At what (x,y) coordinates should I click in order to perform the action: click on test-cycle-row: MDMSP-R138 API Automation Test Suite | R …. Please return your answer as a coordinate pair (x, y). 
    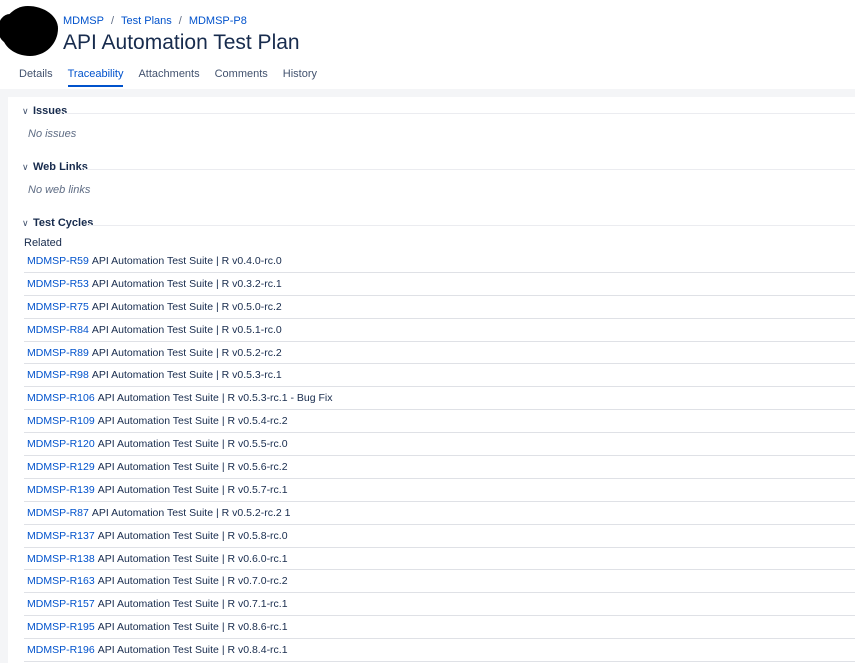
    Looking at the image, I should click on (439, 559).